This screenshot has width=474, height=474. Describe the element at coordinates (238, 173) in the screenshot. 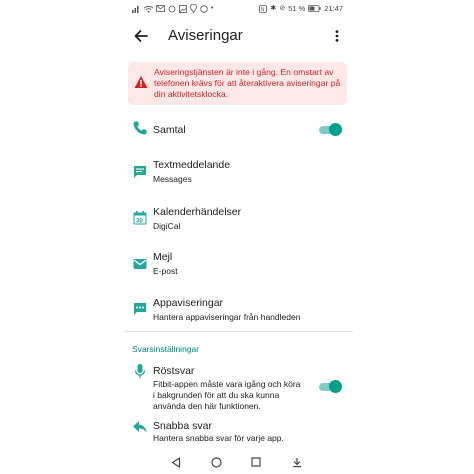

I see `setting-row-texts: Textmeddelande Messages` at that location.